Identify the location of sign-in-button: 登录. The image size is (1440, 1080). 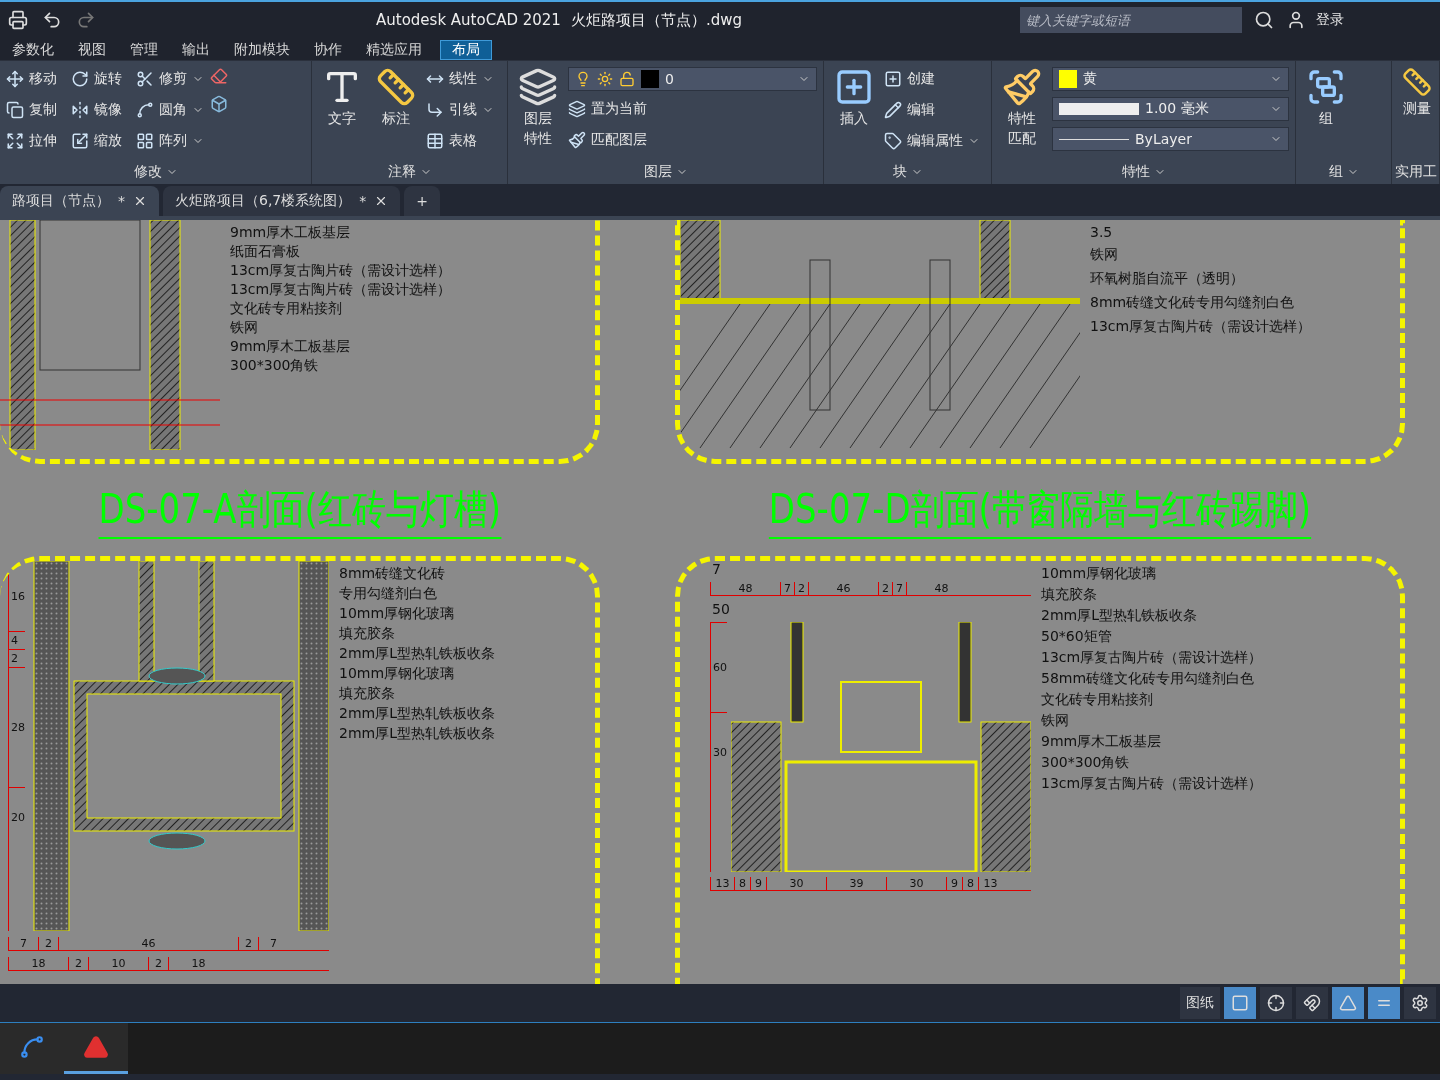
(1330, 20).